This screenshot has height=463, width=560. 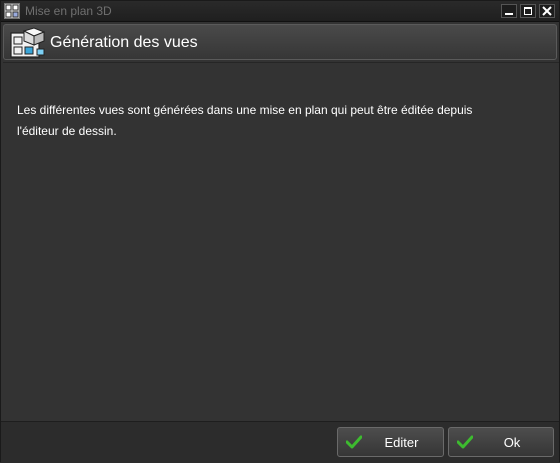 I want to click on section-title: Génération des vues, so click(x=124, y=42).